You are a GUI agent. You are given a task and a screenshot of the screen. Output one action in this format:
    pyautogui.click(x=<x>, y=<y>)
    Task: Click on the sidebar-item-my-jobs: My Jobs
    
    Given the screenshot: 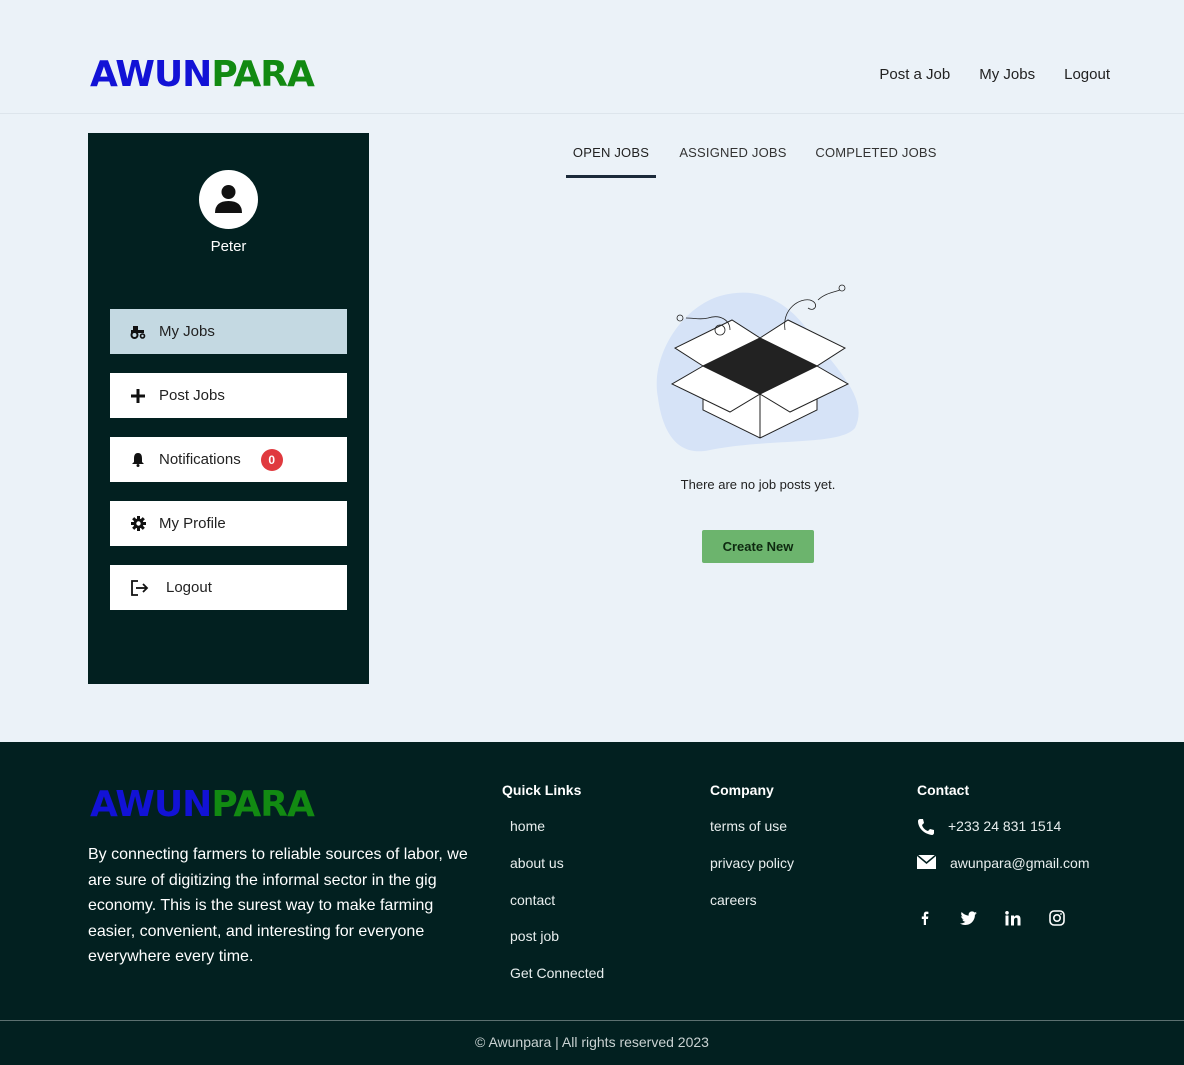 What is the action you would take?
    pyautogui.click(x=228, y=331)
    